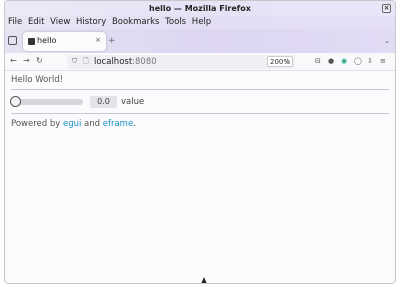  Describe the element at coordinates (26, 60) in the screenshot. I see `forward-icon: →` at that location.